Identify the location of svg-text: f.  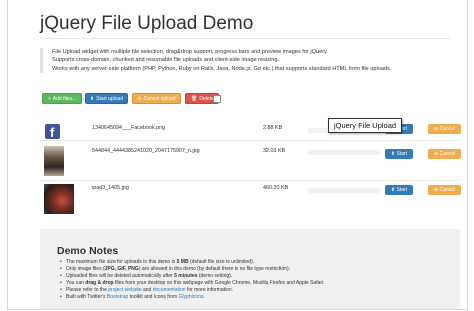
(52, 132).